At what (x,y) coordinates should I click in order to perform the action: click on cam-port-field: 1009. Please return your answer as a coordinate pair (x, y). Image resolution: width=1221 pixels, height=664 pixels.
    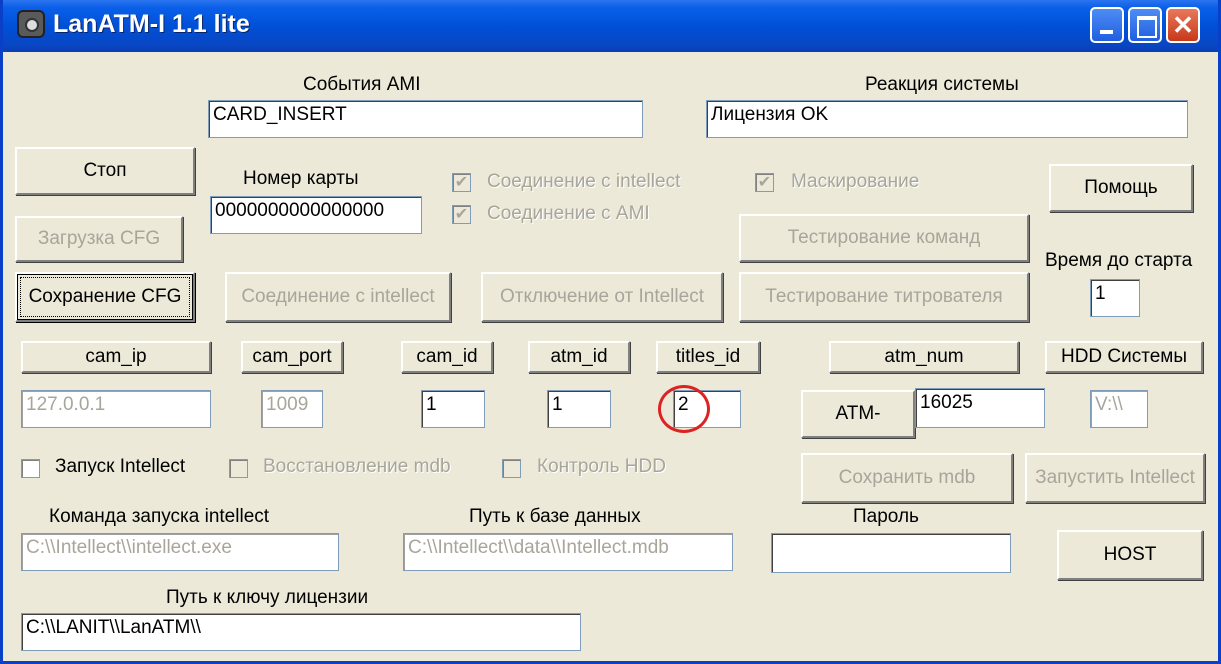
    Looking at the image, I should click on (292, 409).